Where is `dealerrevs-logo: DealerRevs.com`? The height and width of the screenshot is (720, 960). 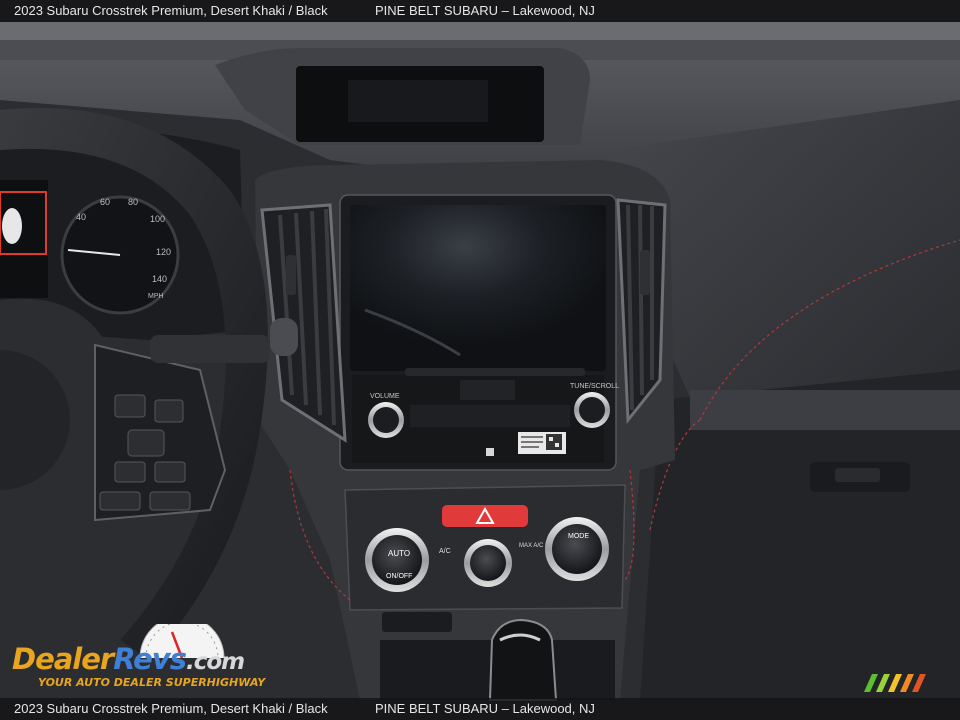 dealerrevs-logo: DealerRevs.com is located at coordinates (128, 659).